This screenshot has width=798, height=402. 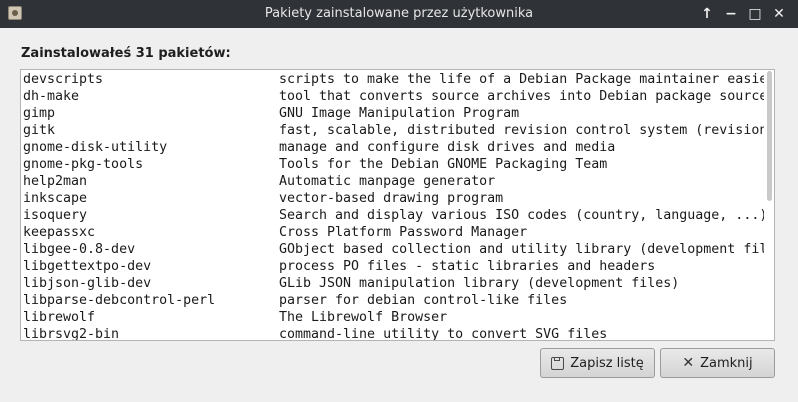 What do you see at coordinates (55, 198) in the screenshot?
I see `package-name: inkscape` at bounding box center [55, 198].